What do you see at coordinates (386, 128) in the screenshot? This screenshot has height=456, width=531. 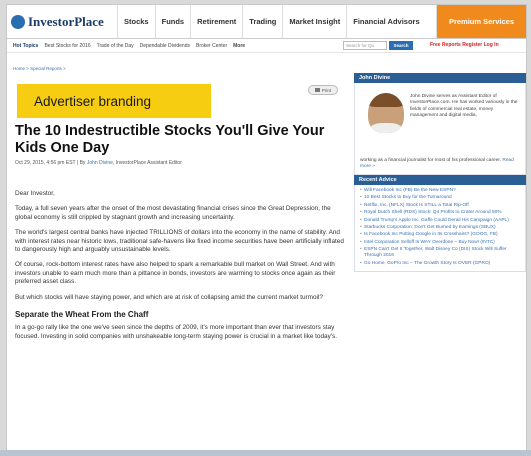 I see `author-avatar-shirt` at bounding box center [386, 128].